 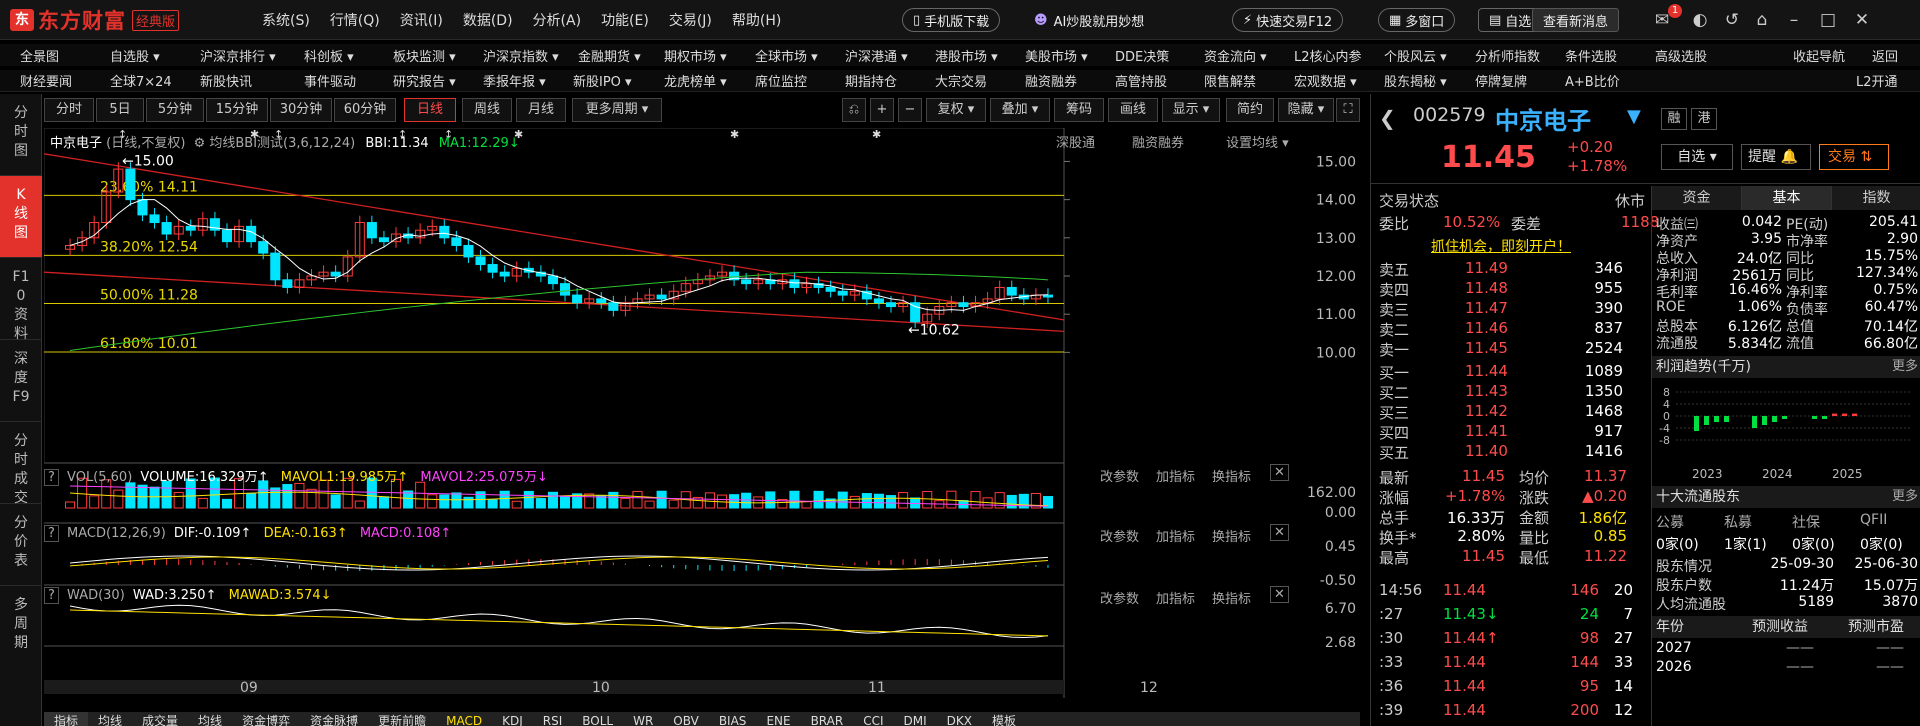 What do you see at coordinates (1158, 141) in the screenshot?
I see `link-margin: 融资融券` at bounding box center [1158, 141].